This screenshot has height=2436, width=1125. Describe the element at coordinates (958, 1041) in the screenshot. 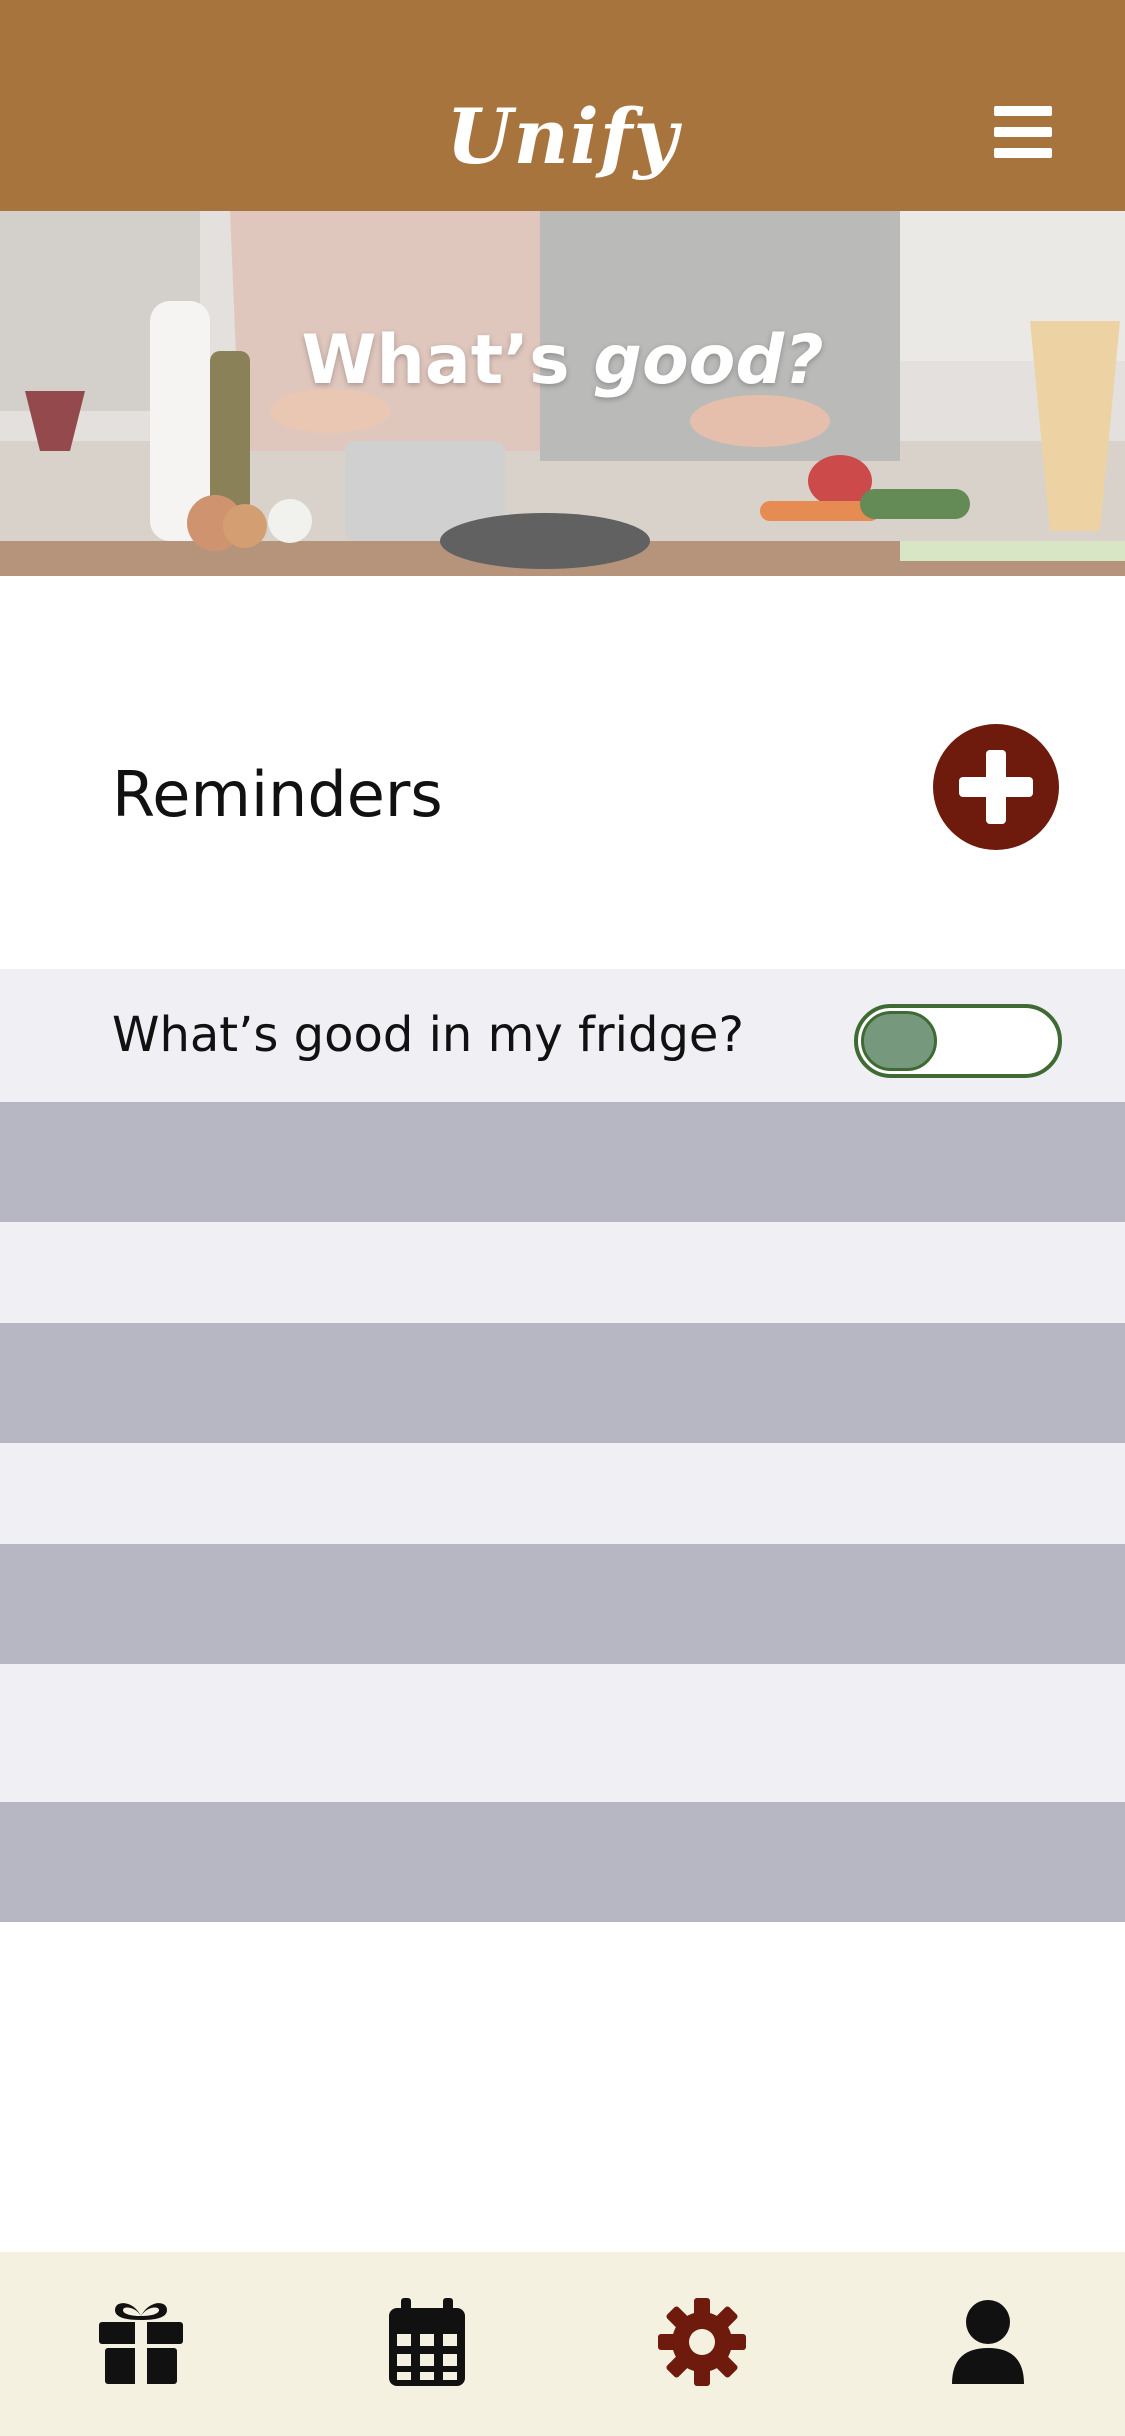

I see `reminder-toggle` at that location.